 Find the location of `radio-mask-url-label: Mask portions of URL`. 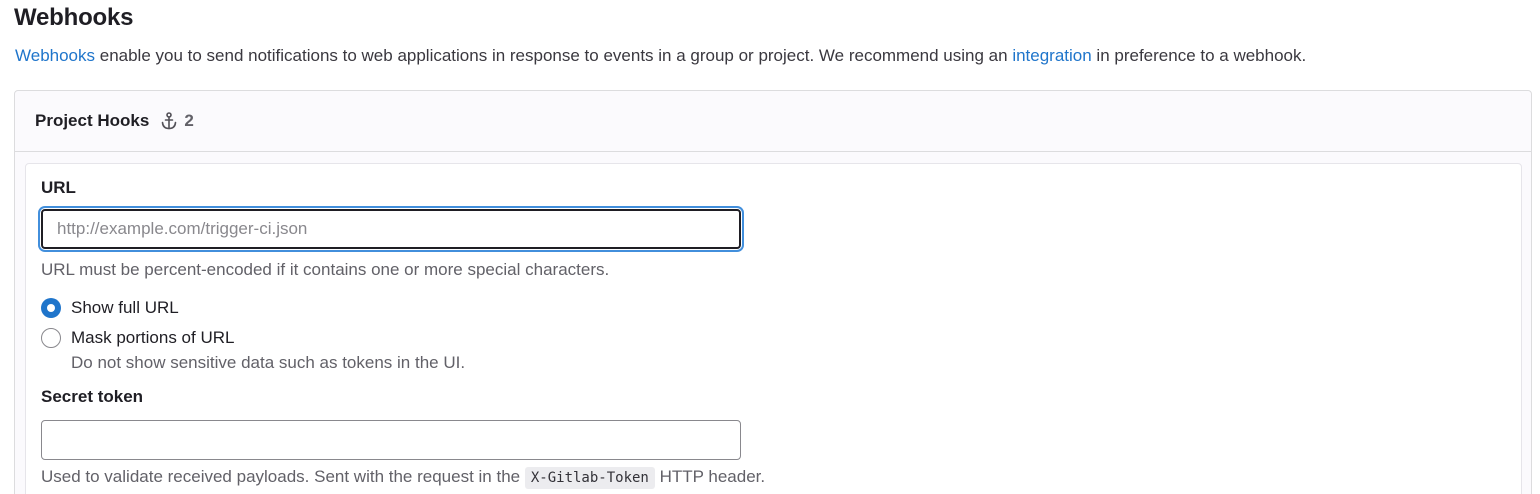

radio-mask-url-label: Mask portions of URL is located at coordinates (152, 338).